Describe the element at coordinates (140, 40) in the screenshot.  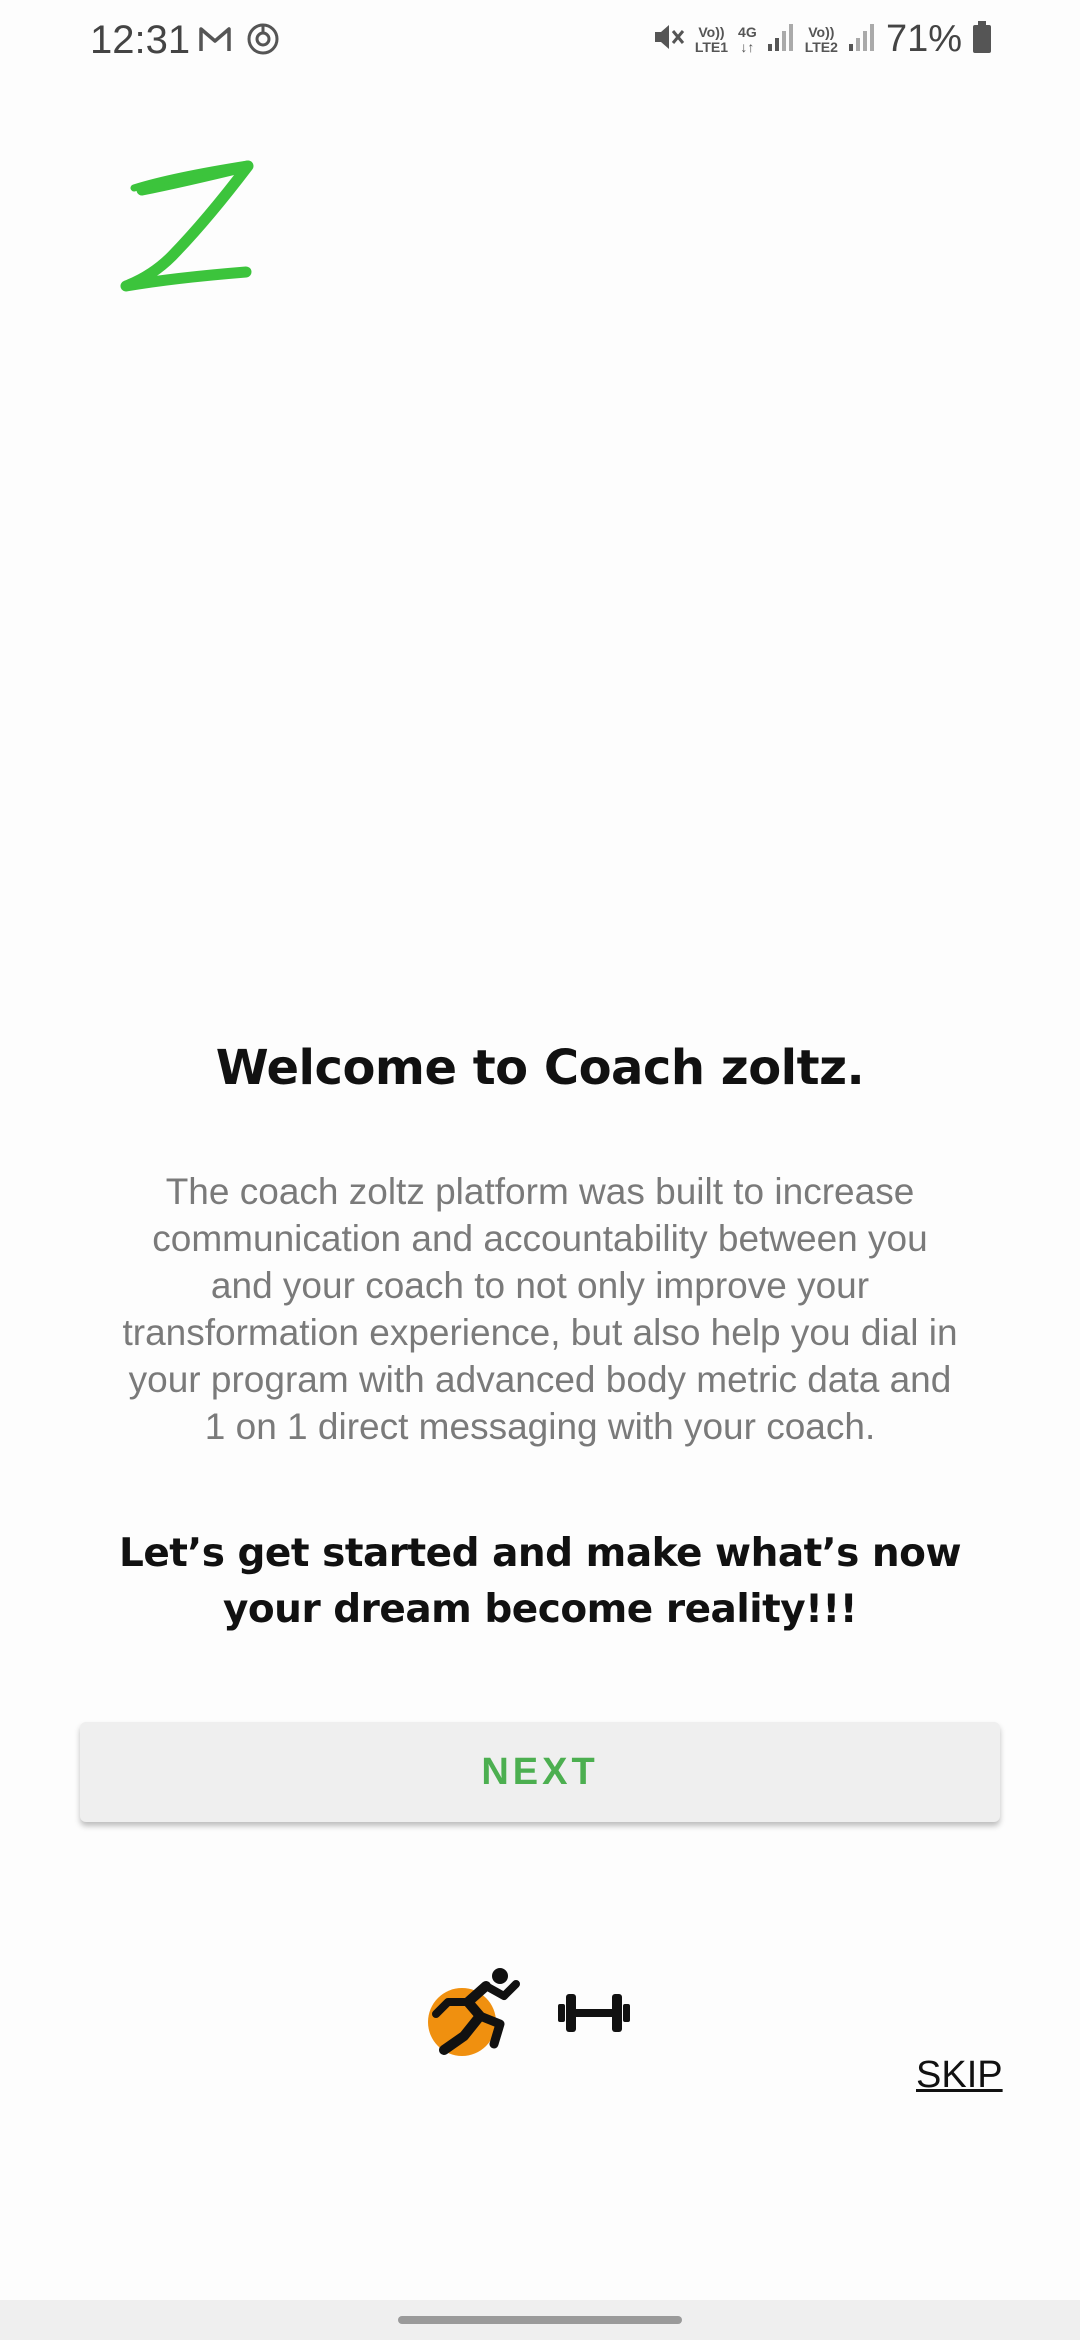
I see `status-time: 12:31` at that location.